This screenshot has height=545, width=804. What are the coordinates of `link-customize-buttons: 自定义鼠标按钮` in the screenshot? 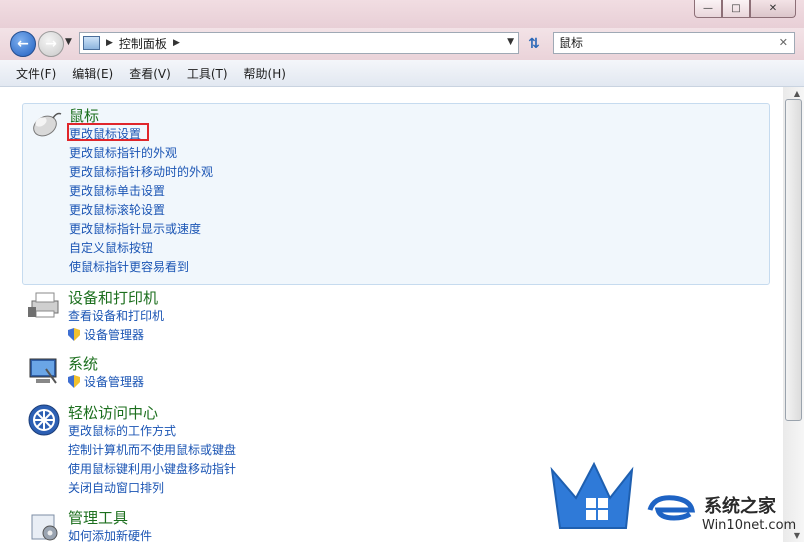 It's located at (111, 247).